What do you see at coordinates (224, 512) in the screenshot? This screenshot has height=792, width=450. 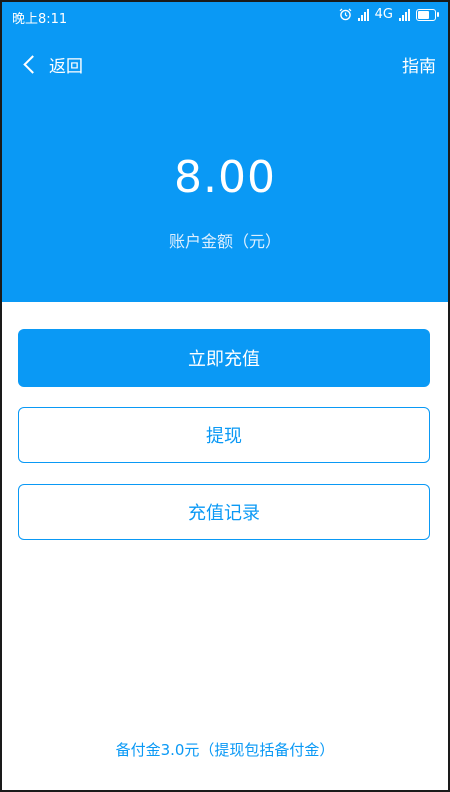 I see `recharge-records-button: 充值记录` at bounding box center [224, 512].